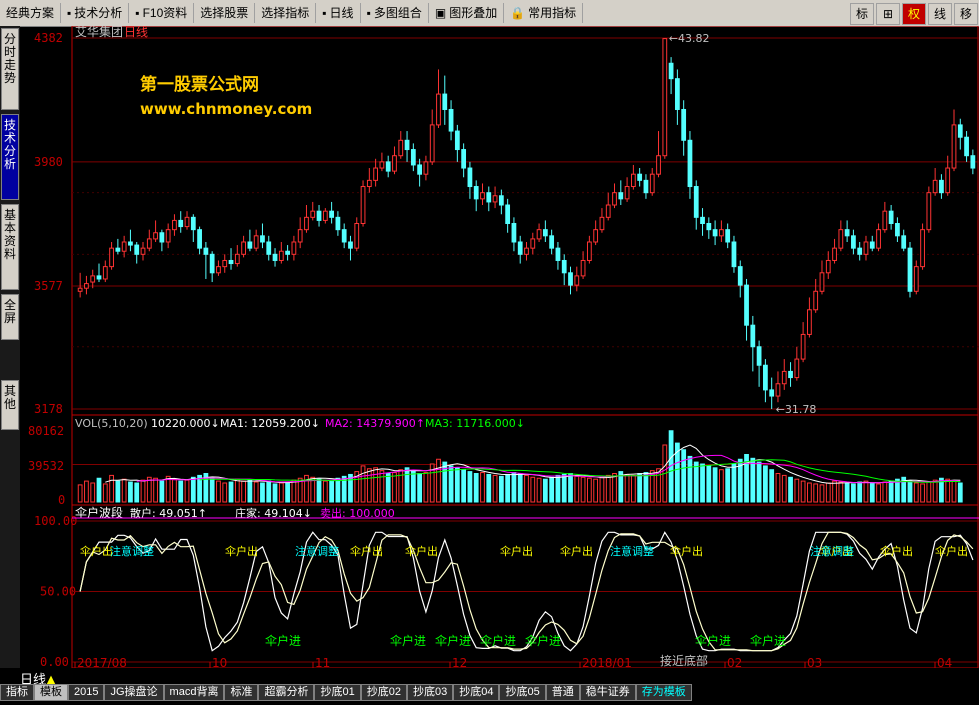 This screenshot has height=705, width=979. What do you see at coordinates (225, 13) in the screenshot?
I see `menu-select-stock: 选择股票` at bounding box center [225, 13].